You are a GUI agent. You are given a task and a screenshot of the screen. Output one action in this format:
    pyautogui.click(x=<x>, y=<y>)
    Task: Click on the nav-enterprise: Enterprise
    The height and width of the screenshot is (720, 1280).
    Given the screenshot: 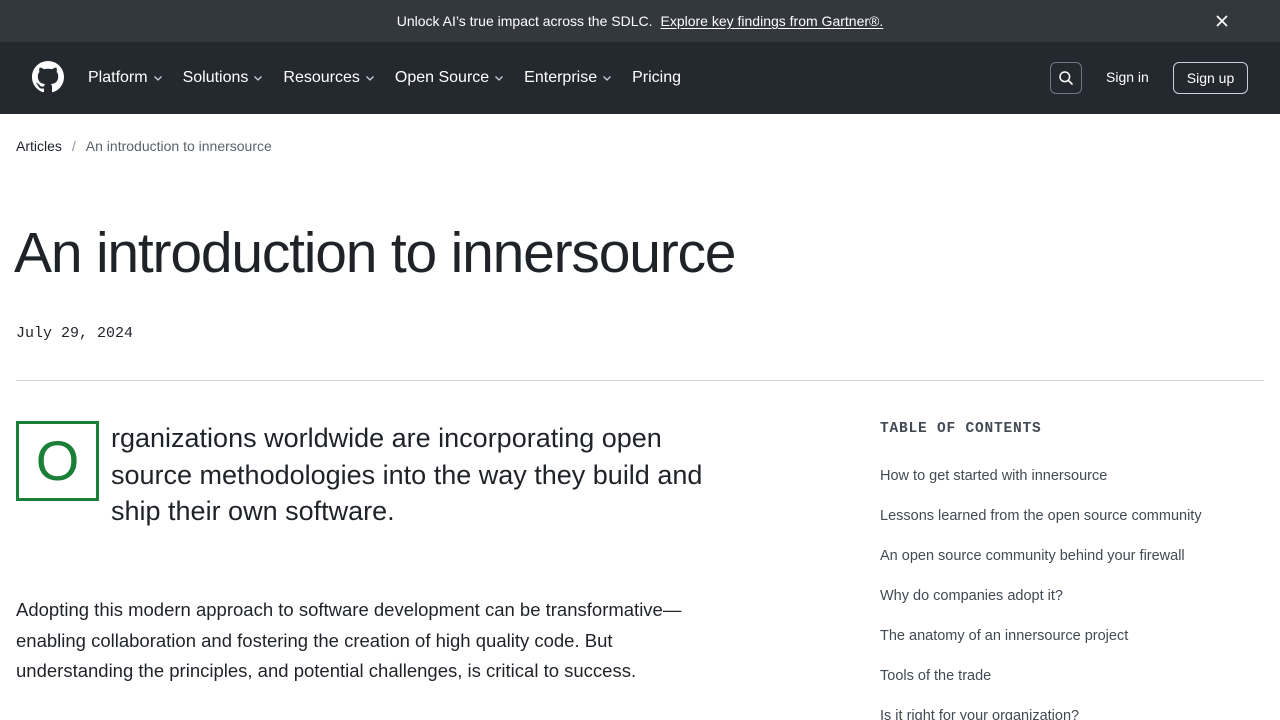 What is the action you would take?
    pyautogui.click(x=568, y=78)
    